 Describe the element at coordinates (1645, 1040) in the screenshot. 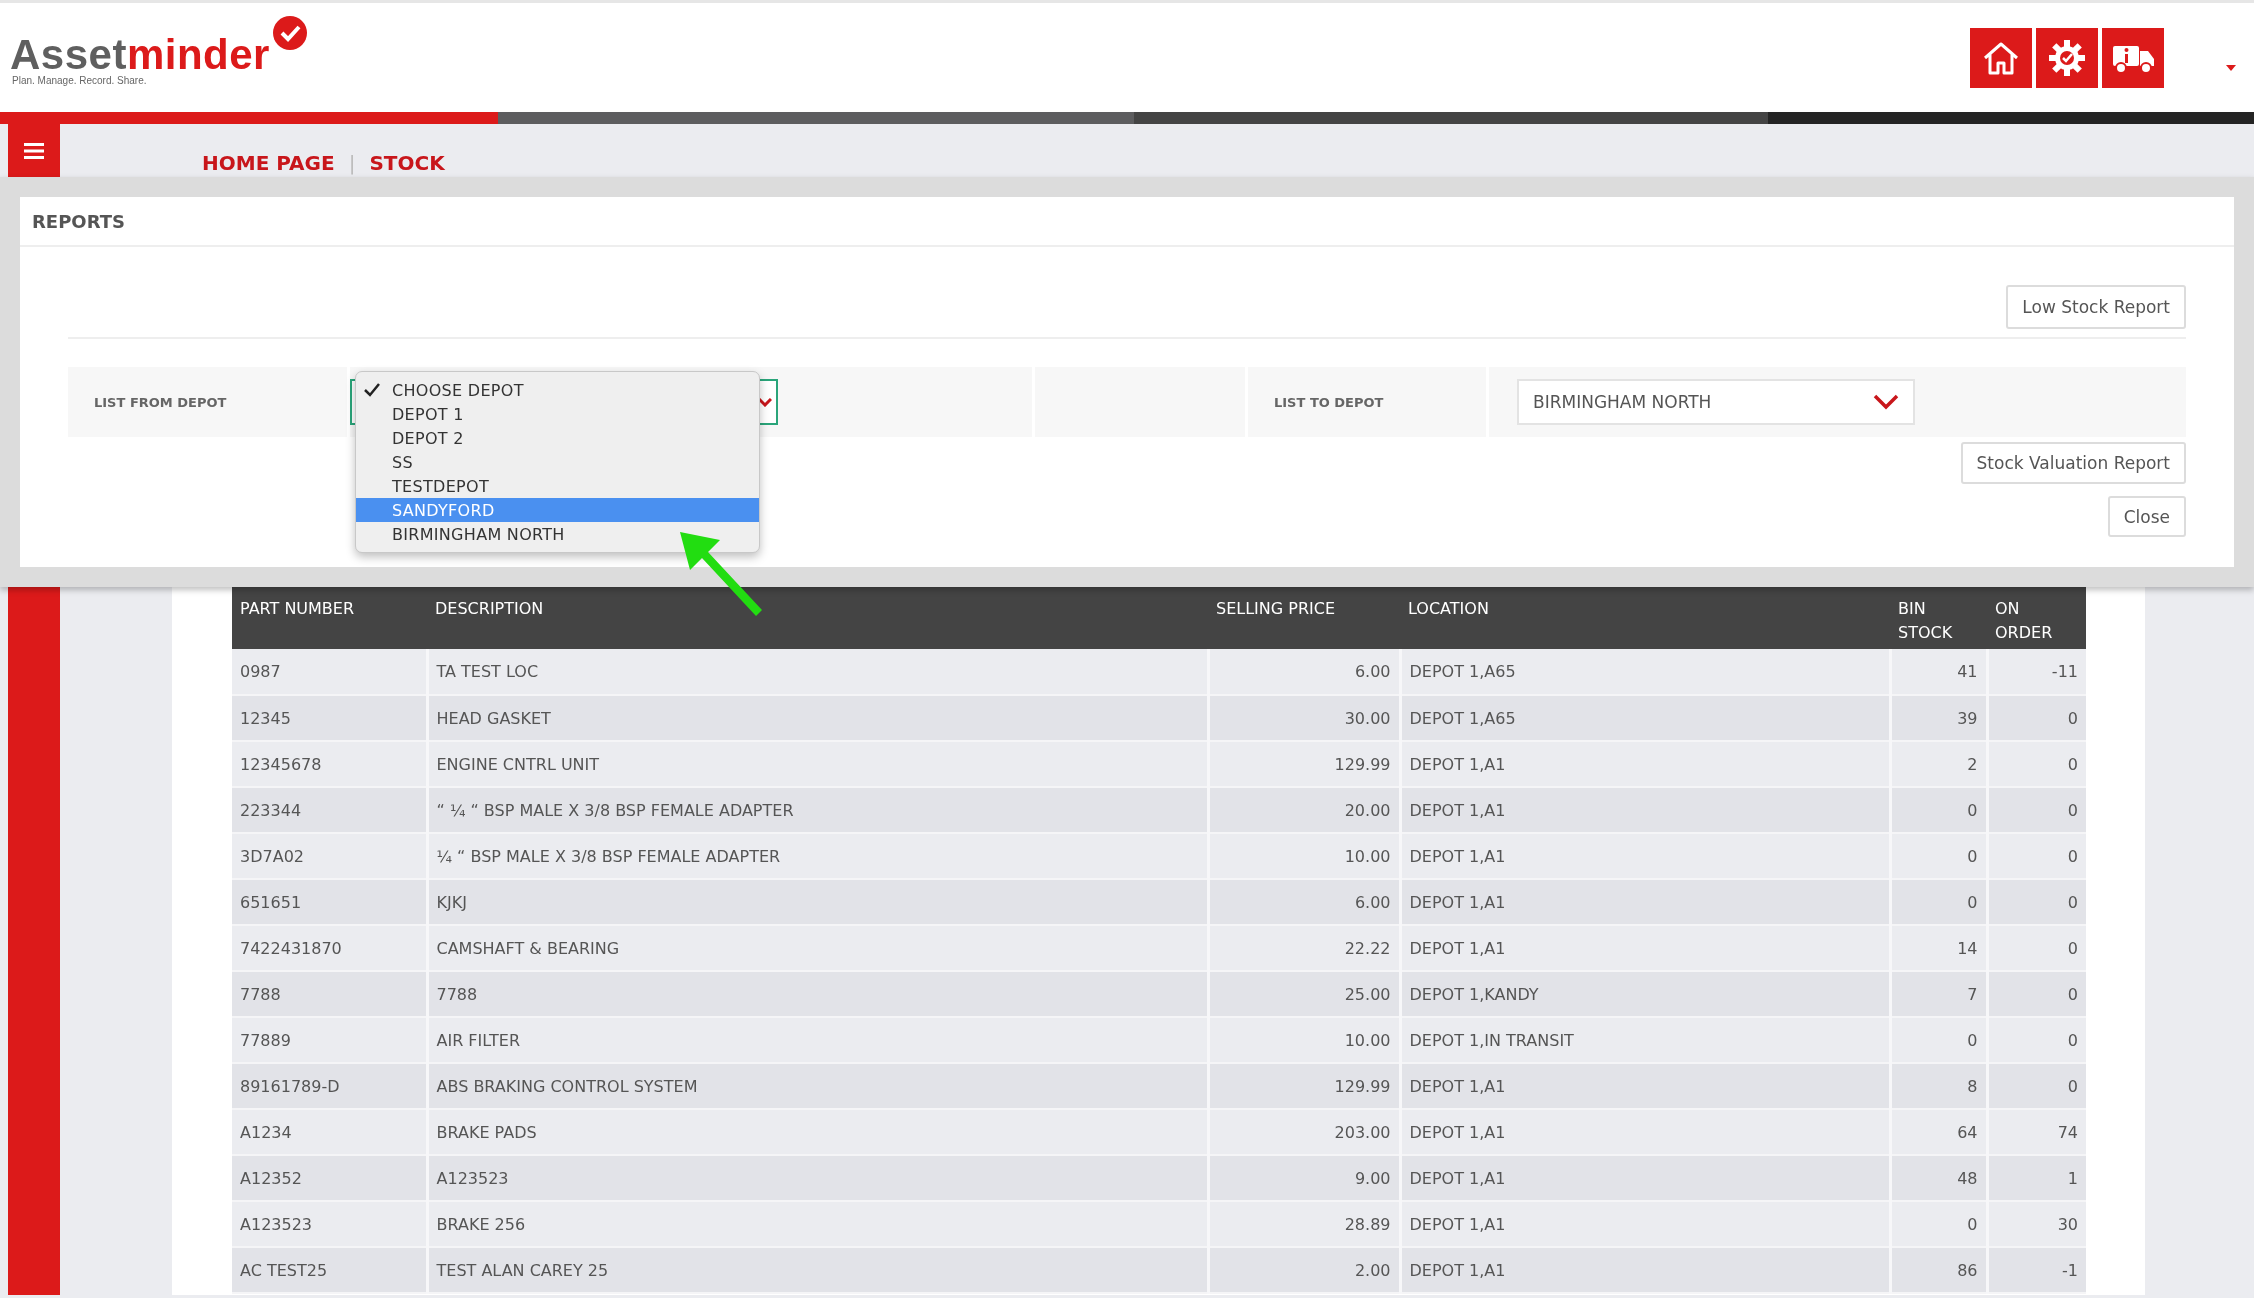

I see `table-cell: DEPOT 1,IN TRANSIT` at that location.